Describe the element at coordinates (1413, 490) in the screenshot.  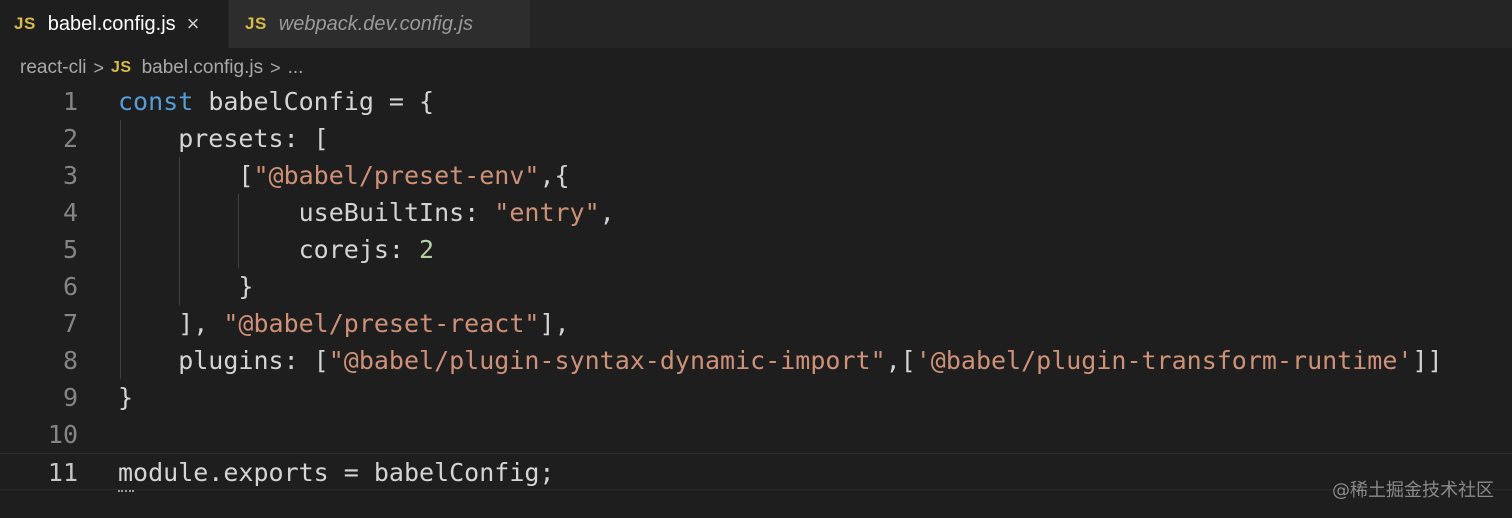
I see `watermark: @稀土掘金技术社区` at that location.